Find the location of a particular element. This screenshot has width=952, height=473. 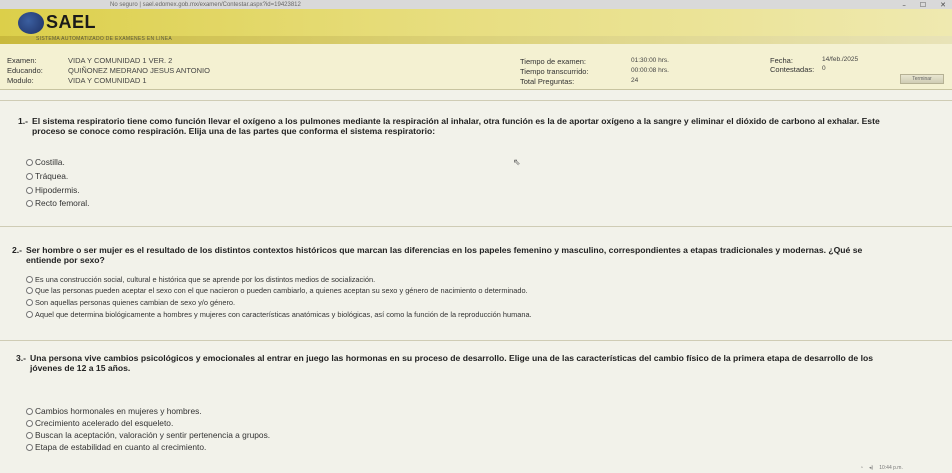

q3-option-a: Cambios hormonales en mujeres y hombres. is located at coordinates (114, 411).